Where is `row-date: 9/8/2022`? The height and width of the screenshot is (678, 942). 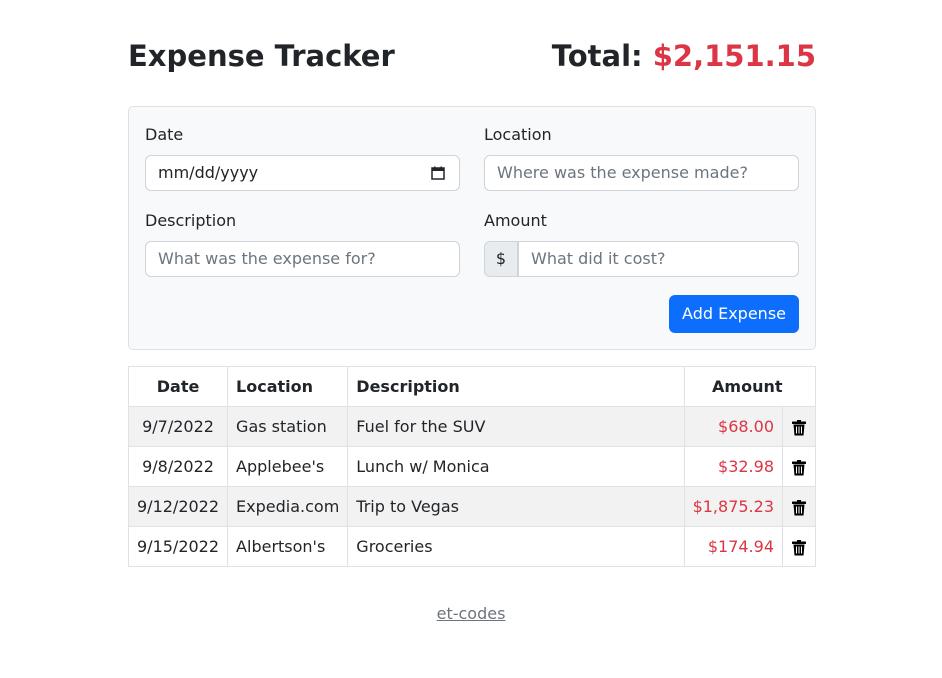
row-date: 9/8/2022 is located at coordinates (178, 466).